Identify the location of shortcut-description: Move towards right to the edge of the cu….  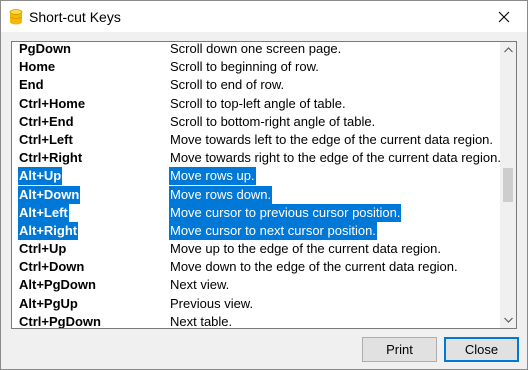
(335, 158).